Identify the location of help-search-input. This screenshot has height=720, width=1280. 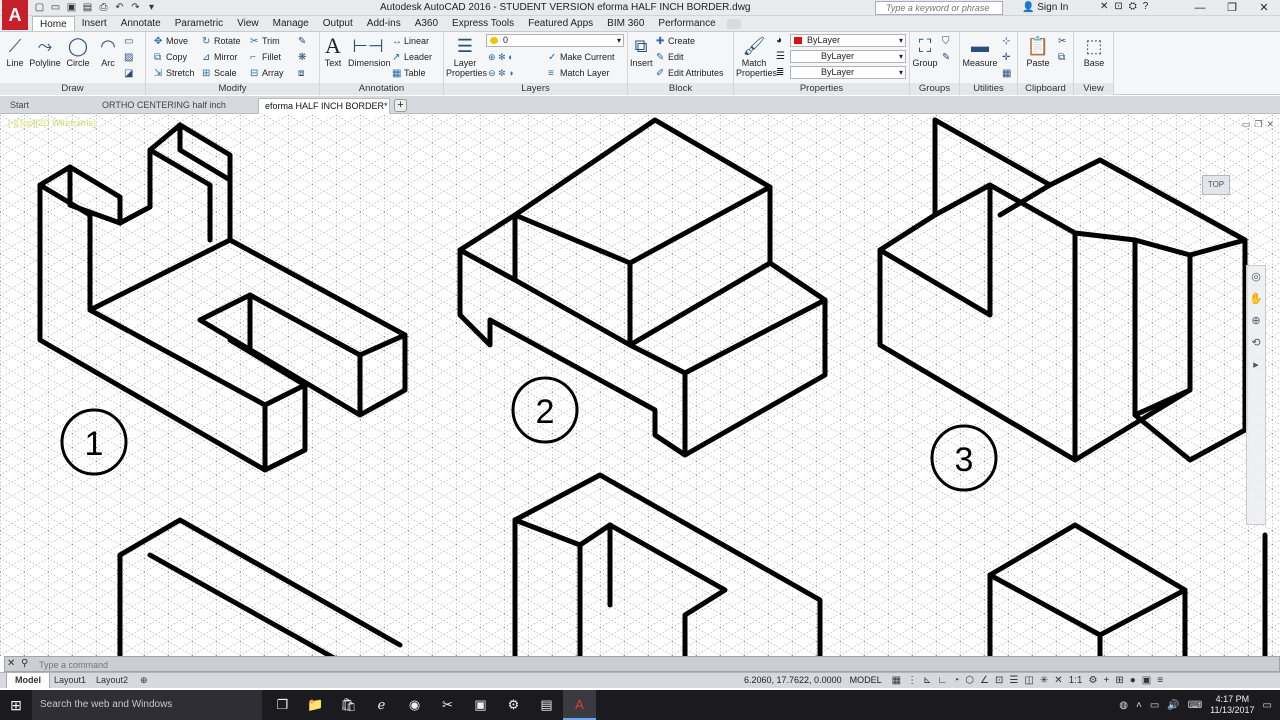
(939, 8).